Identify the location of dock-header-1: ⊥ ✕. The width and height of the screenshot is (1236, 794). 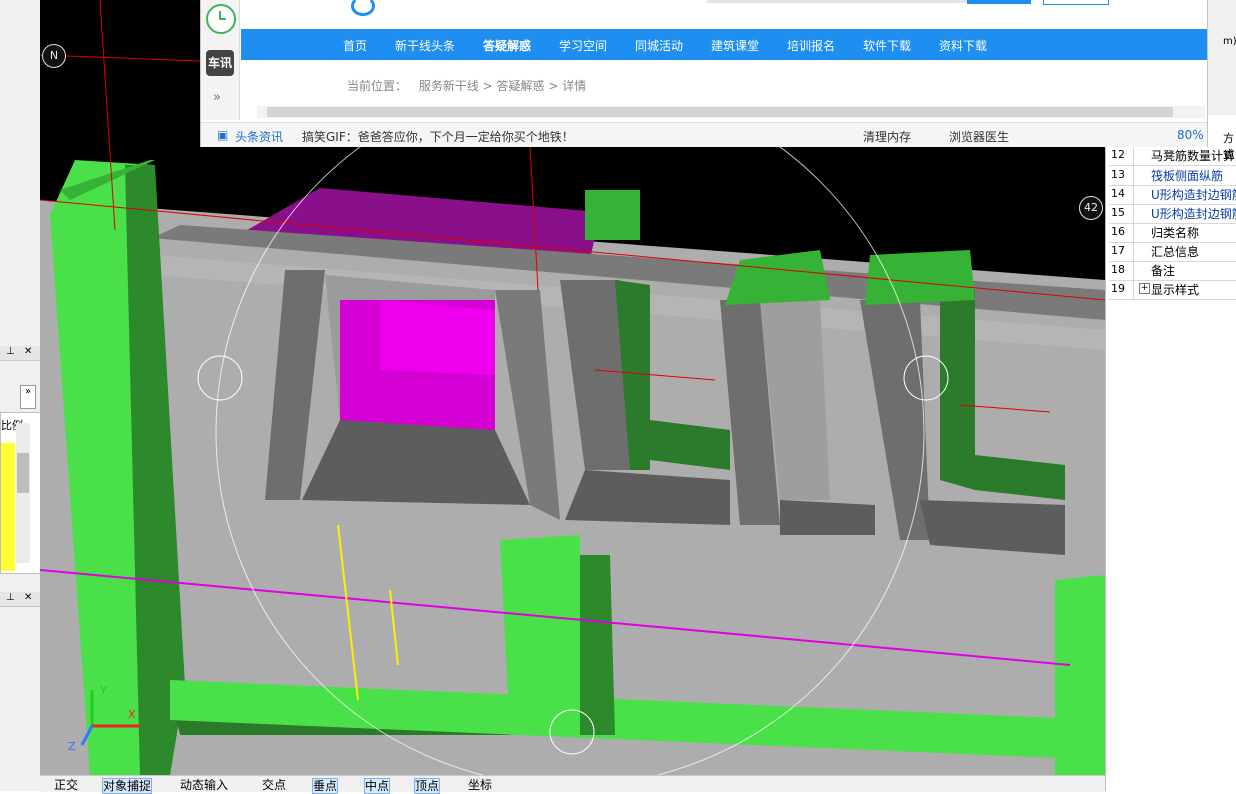
(20, 353).